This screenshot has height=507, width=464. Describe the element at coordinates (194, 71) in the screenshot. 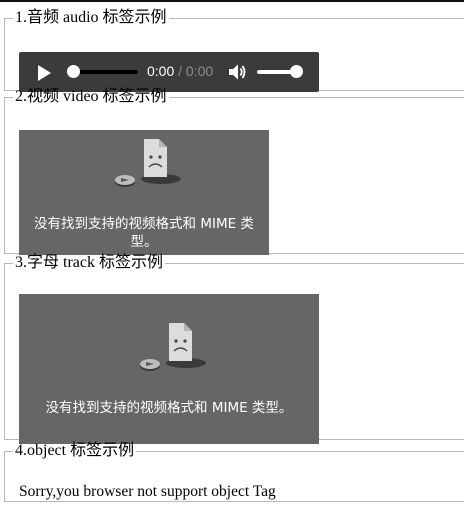

I see `duration: / 0:00` at that location.